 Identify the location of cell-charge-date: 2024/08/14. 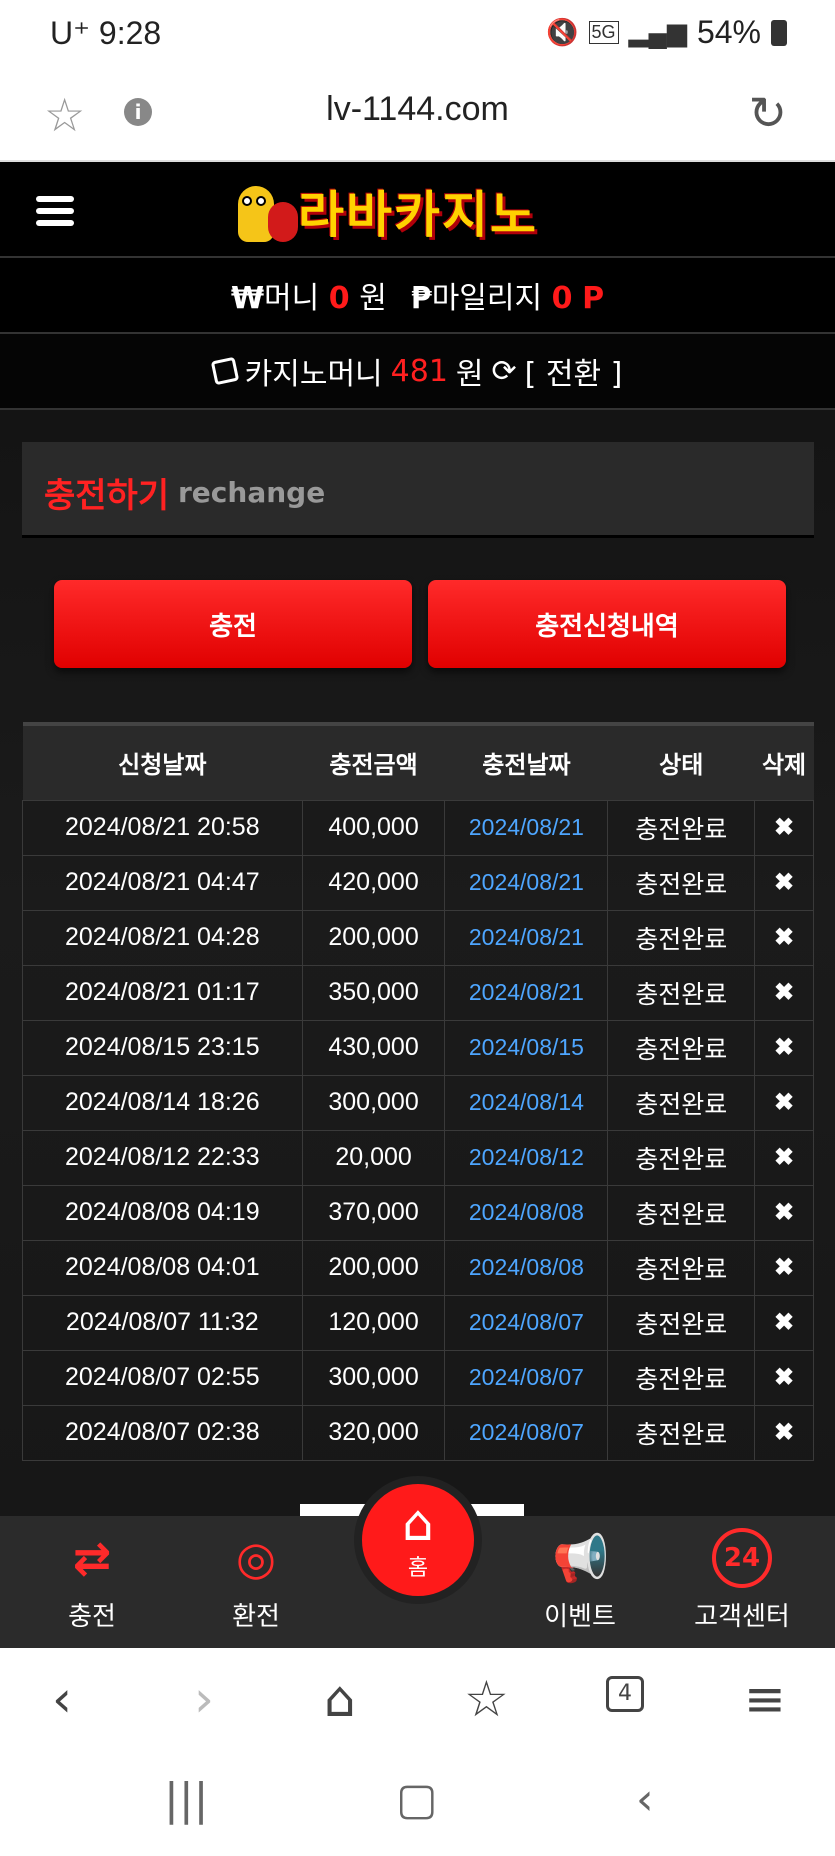
(526, 1102).